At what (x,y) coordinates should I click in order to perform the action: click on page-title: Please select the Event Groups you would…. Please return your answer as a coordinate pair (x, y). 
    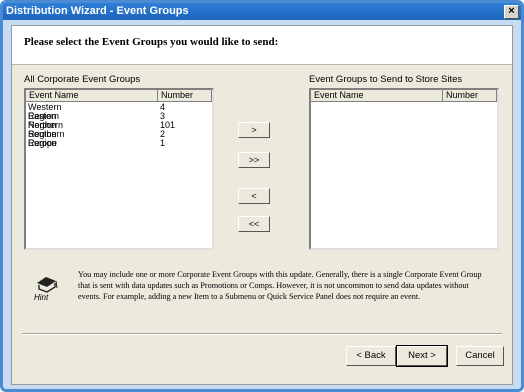
    Looking at the image, I should click on (151, 42).